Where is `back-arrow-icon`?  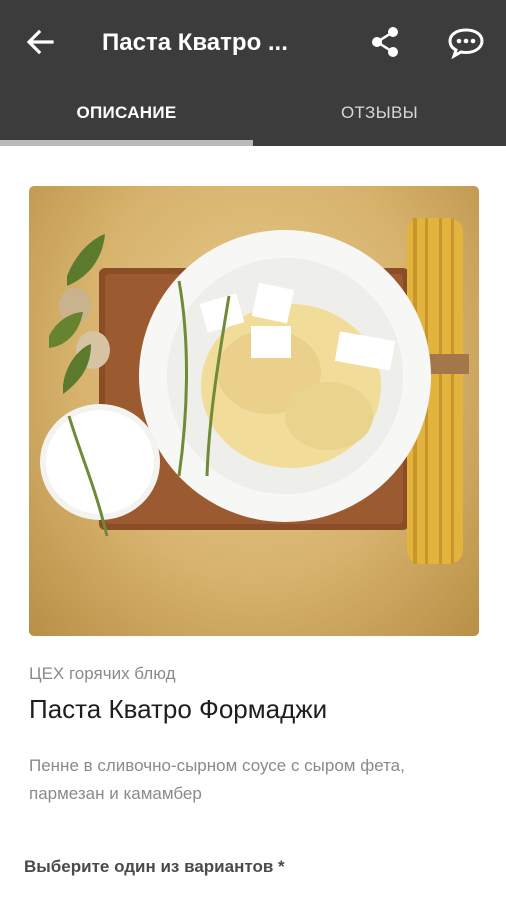 back-arrow-icon is located at coordinates (40, 42).